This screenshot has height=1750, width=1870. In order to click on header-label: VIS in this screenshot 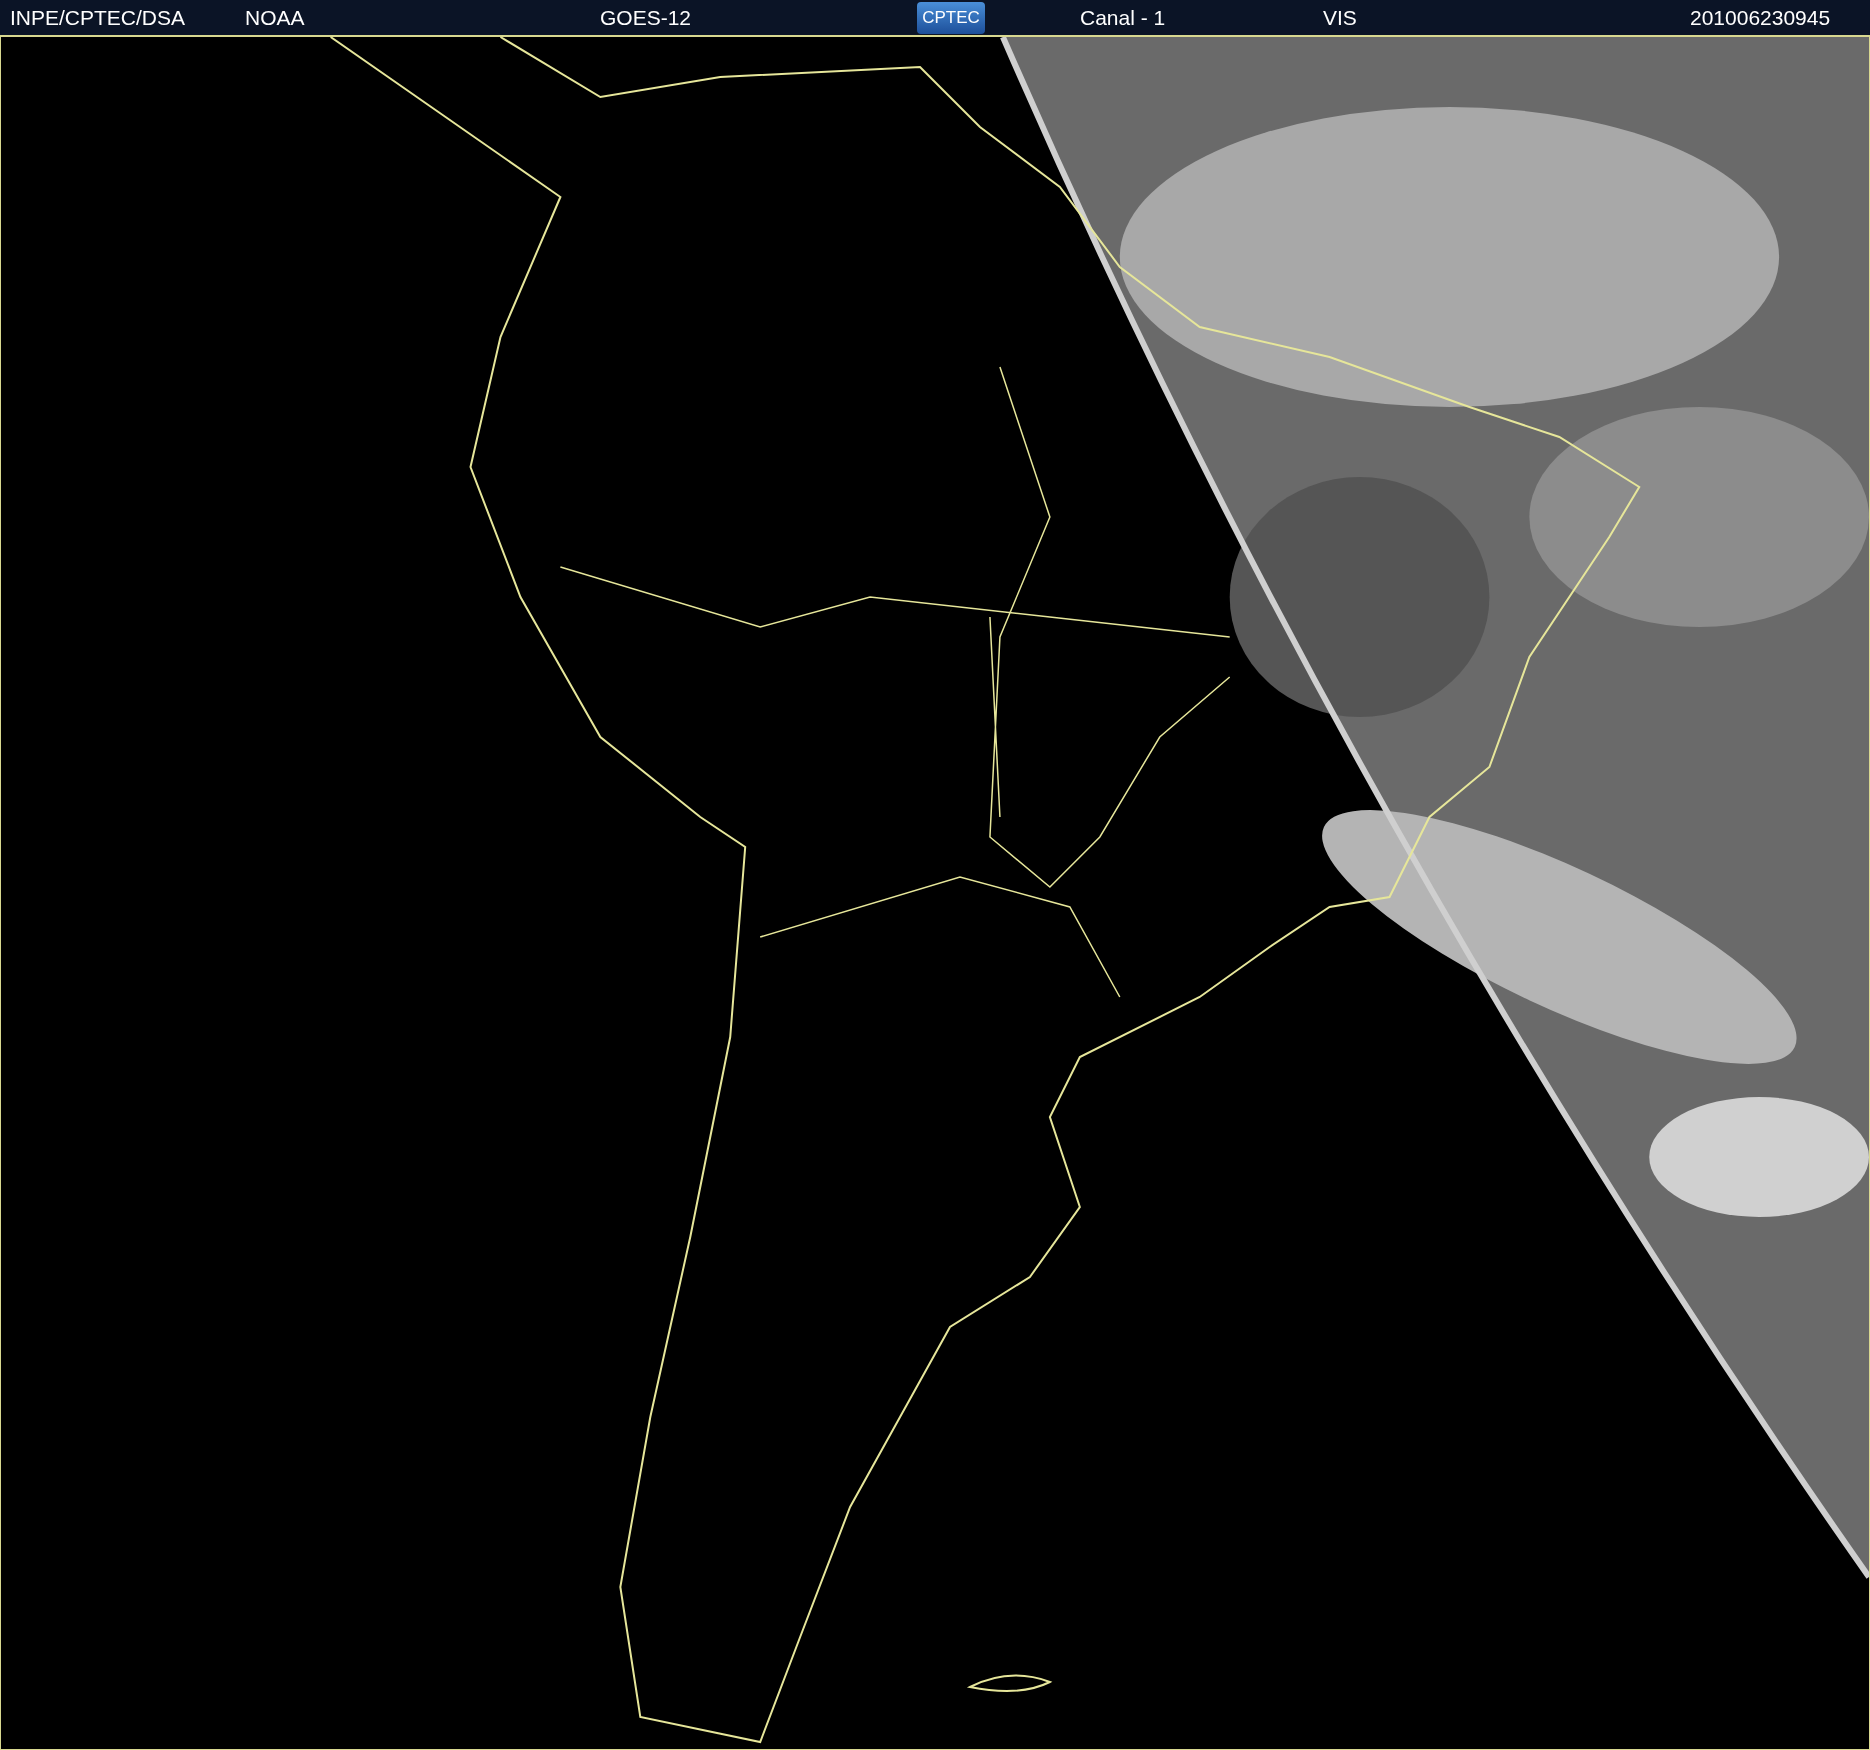, I will do `click(1340, 17)`.